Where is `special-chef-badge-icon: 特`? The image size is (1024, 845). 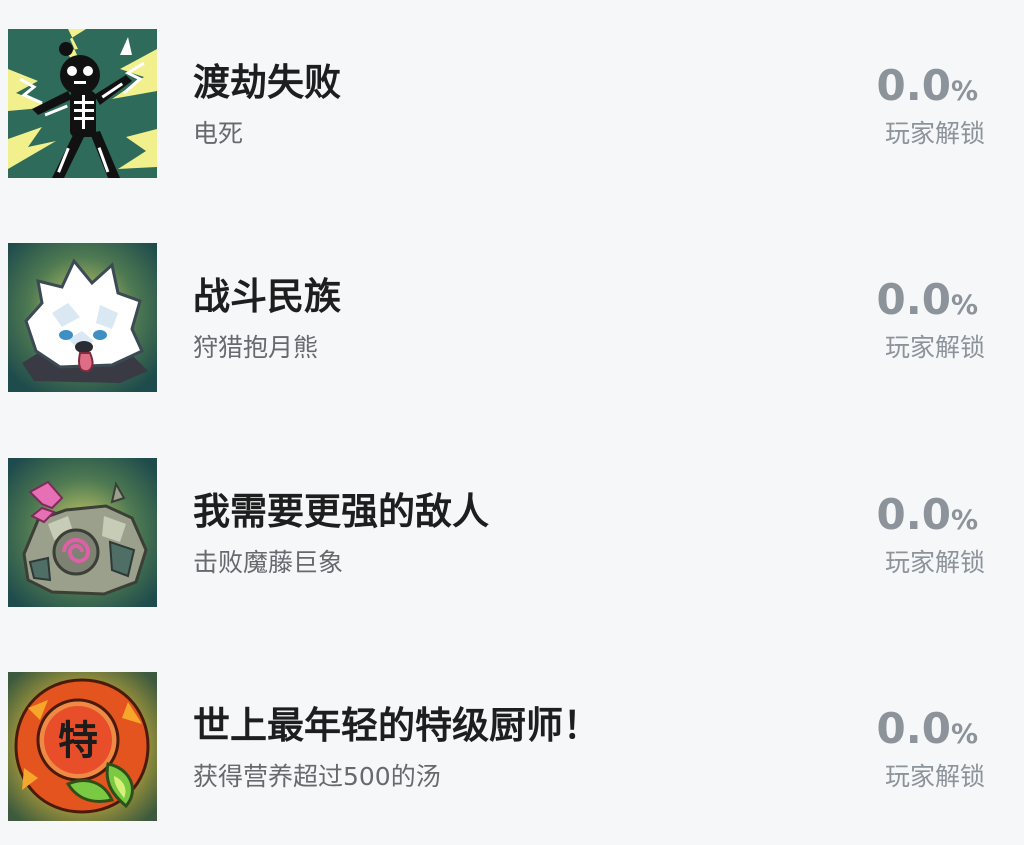 special-chef-badge-icon: 特 is located at coordinates (82, 746).